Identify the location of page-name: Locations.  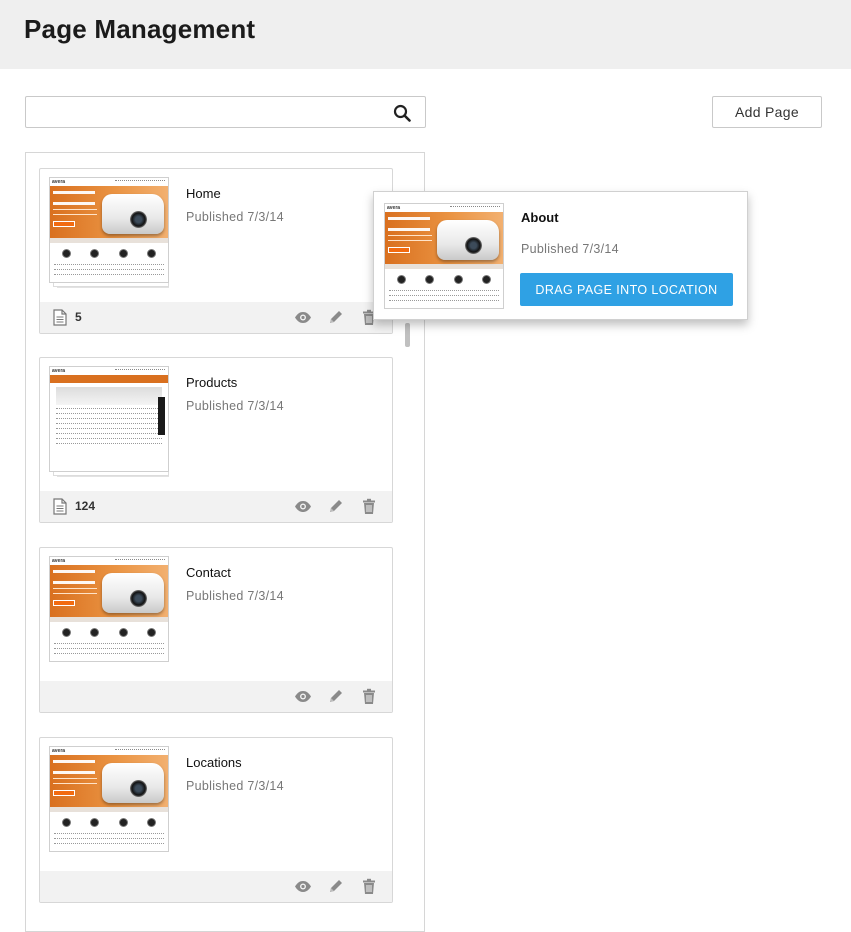
(214, 762).